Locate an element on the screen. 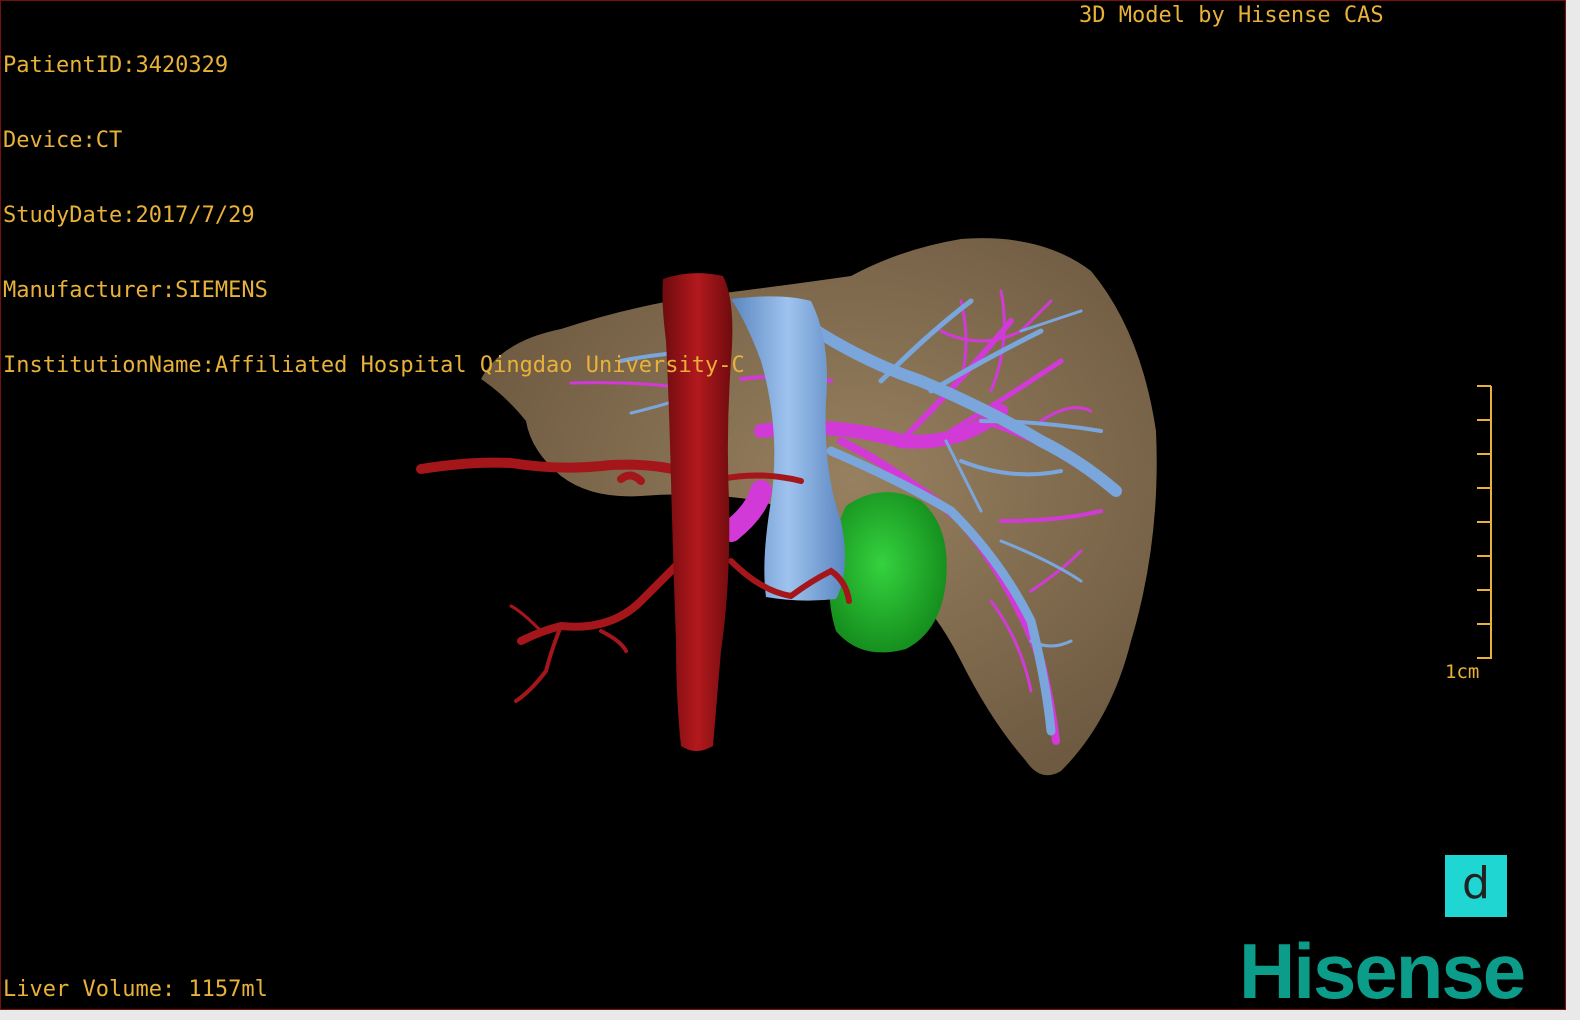  view-mode-button: d is located at coordinates (1476, 886).